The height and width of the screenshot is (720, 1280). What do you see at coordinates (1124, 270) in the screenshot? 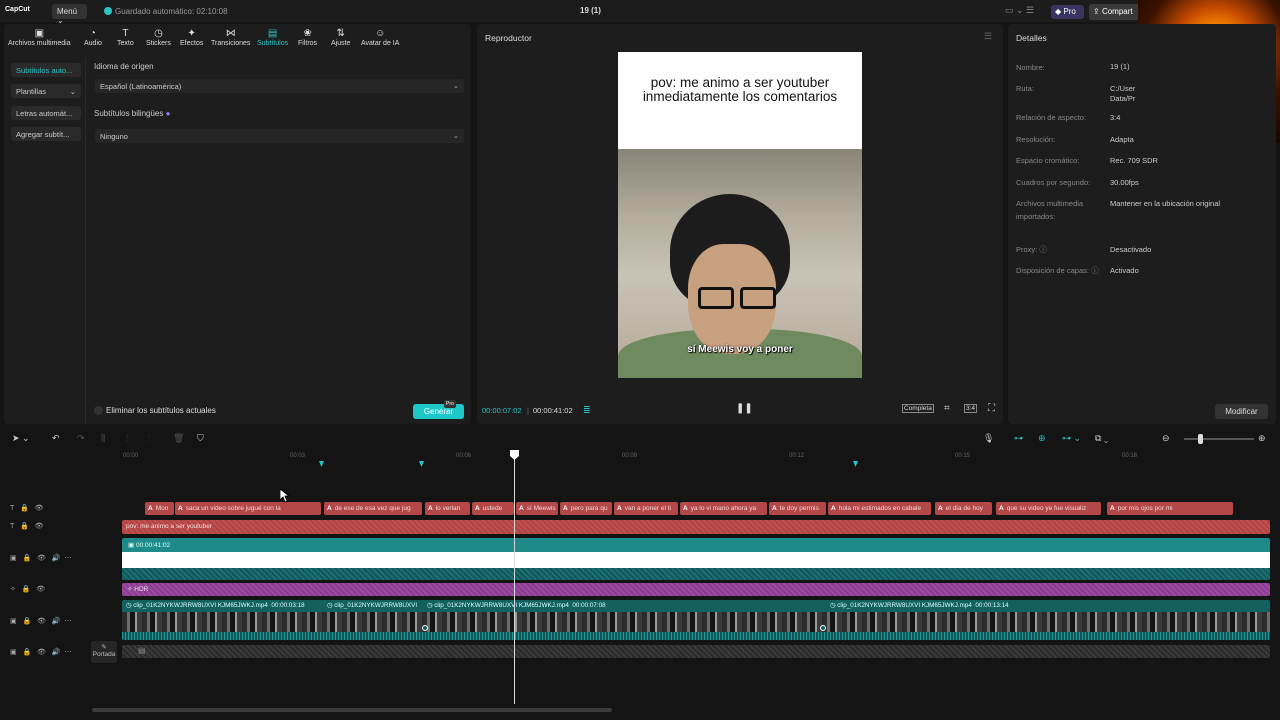
I see `detail-value: Activado` at bounding box center [1124, 270].